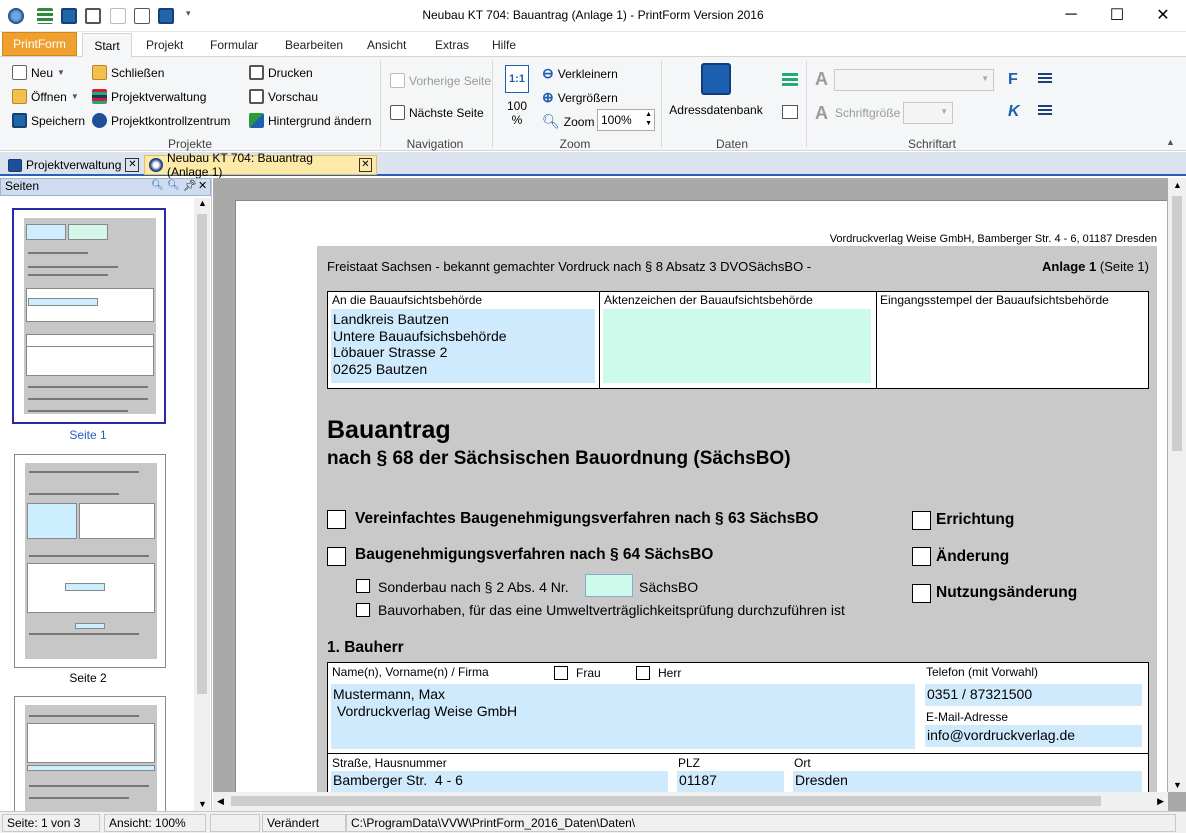 The height and width of the screenshot is (833, 1186). I want to click on print-label: Drucken, so click(290, 72).